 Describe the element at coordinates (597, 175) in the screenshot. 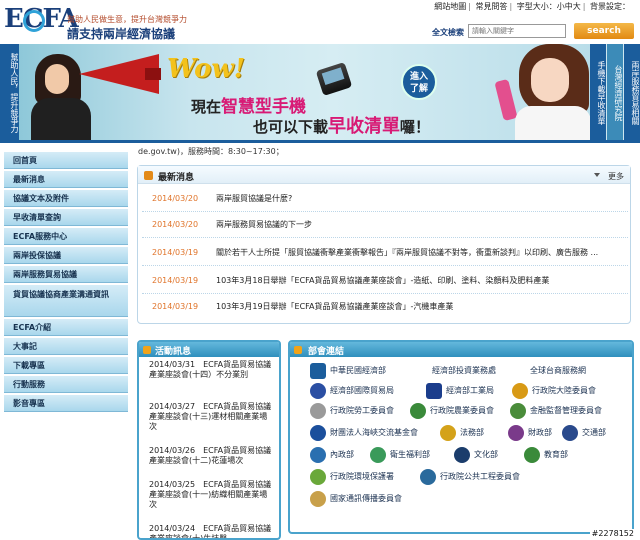

I see `chevron-down-icon` at that location.